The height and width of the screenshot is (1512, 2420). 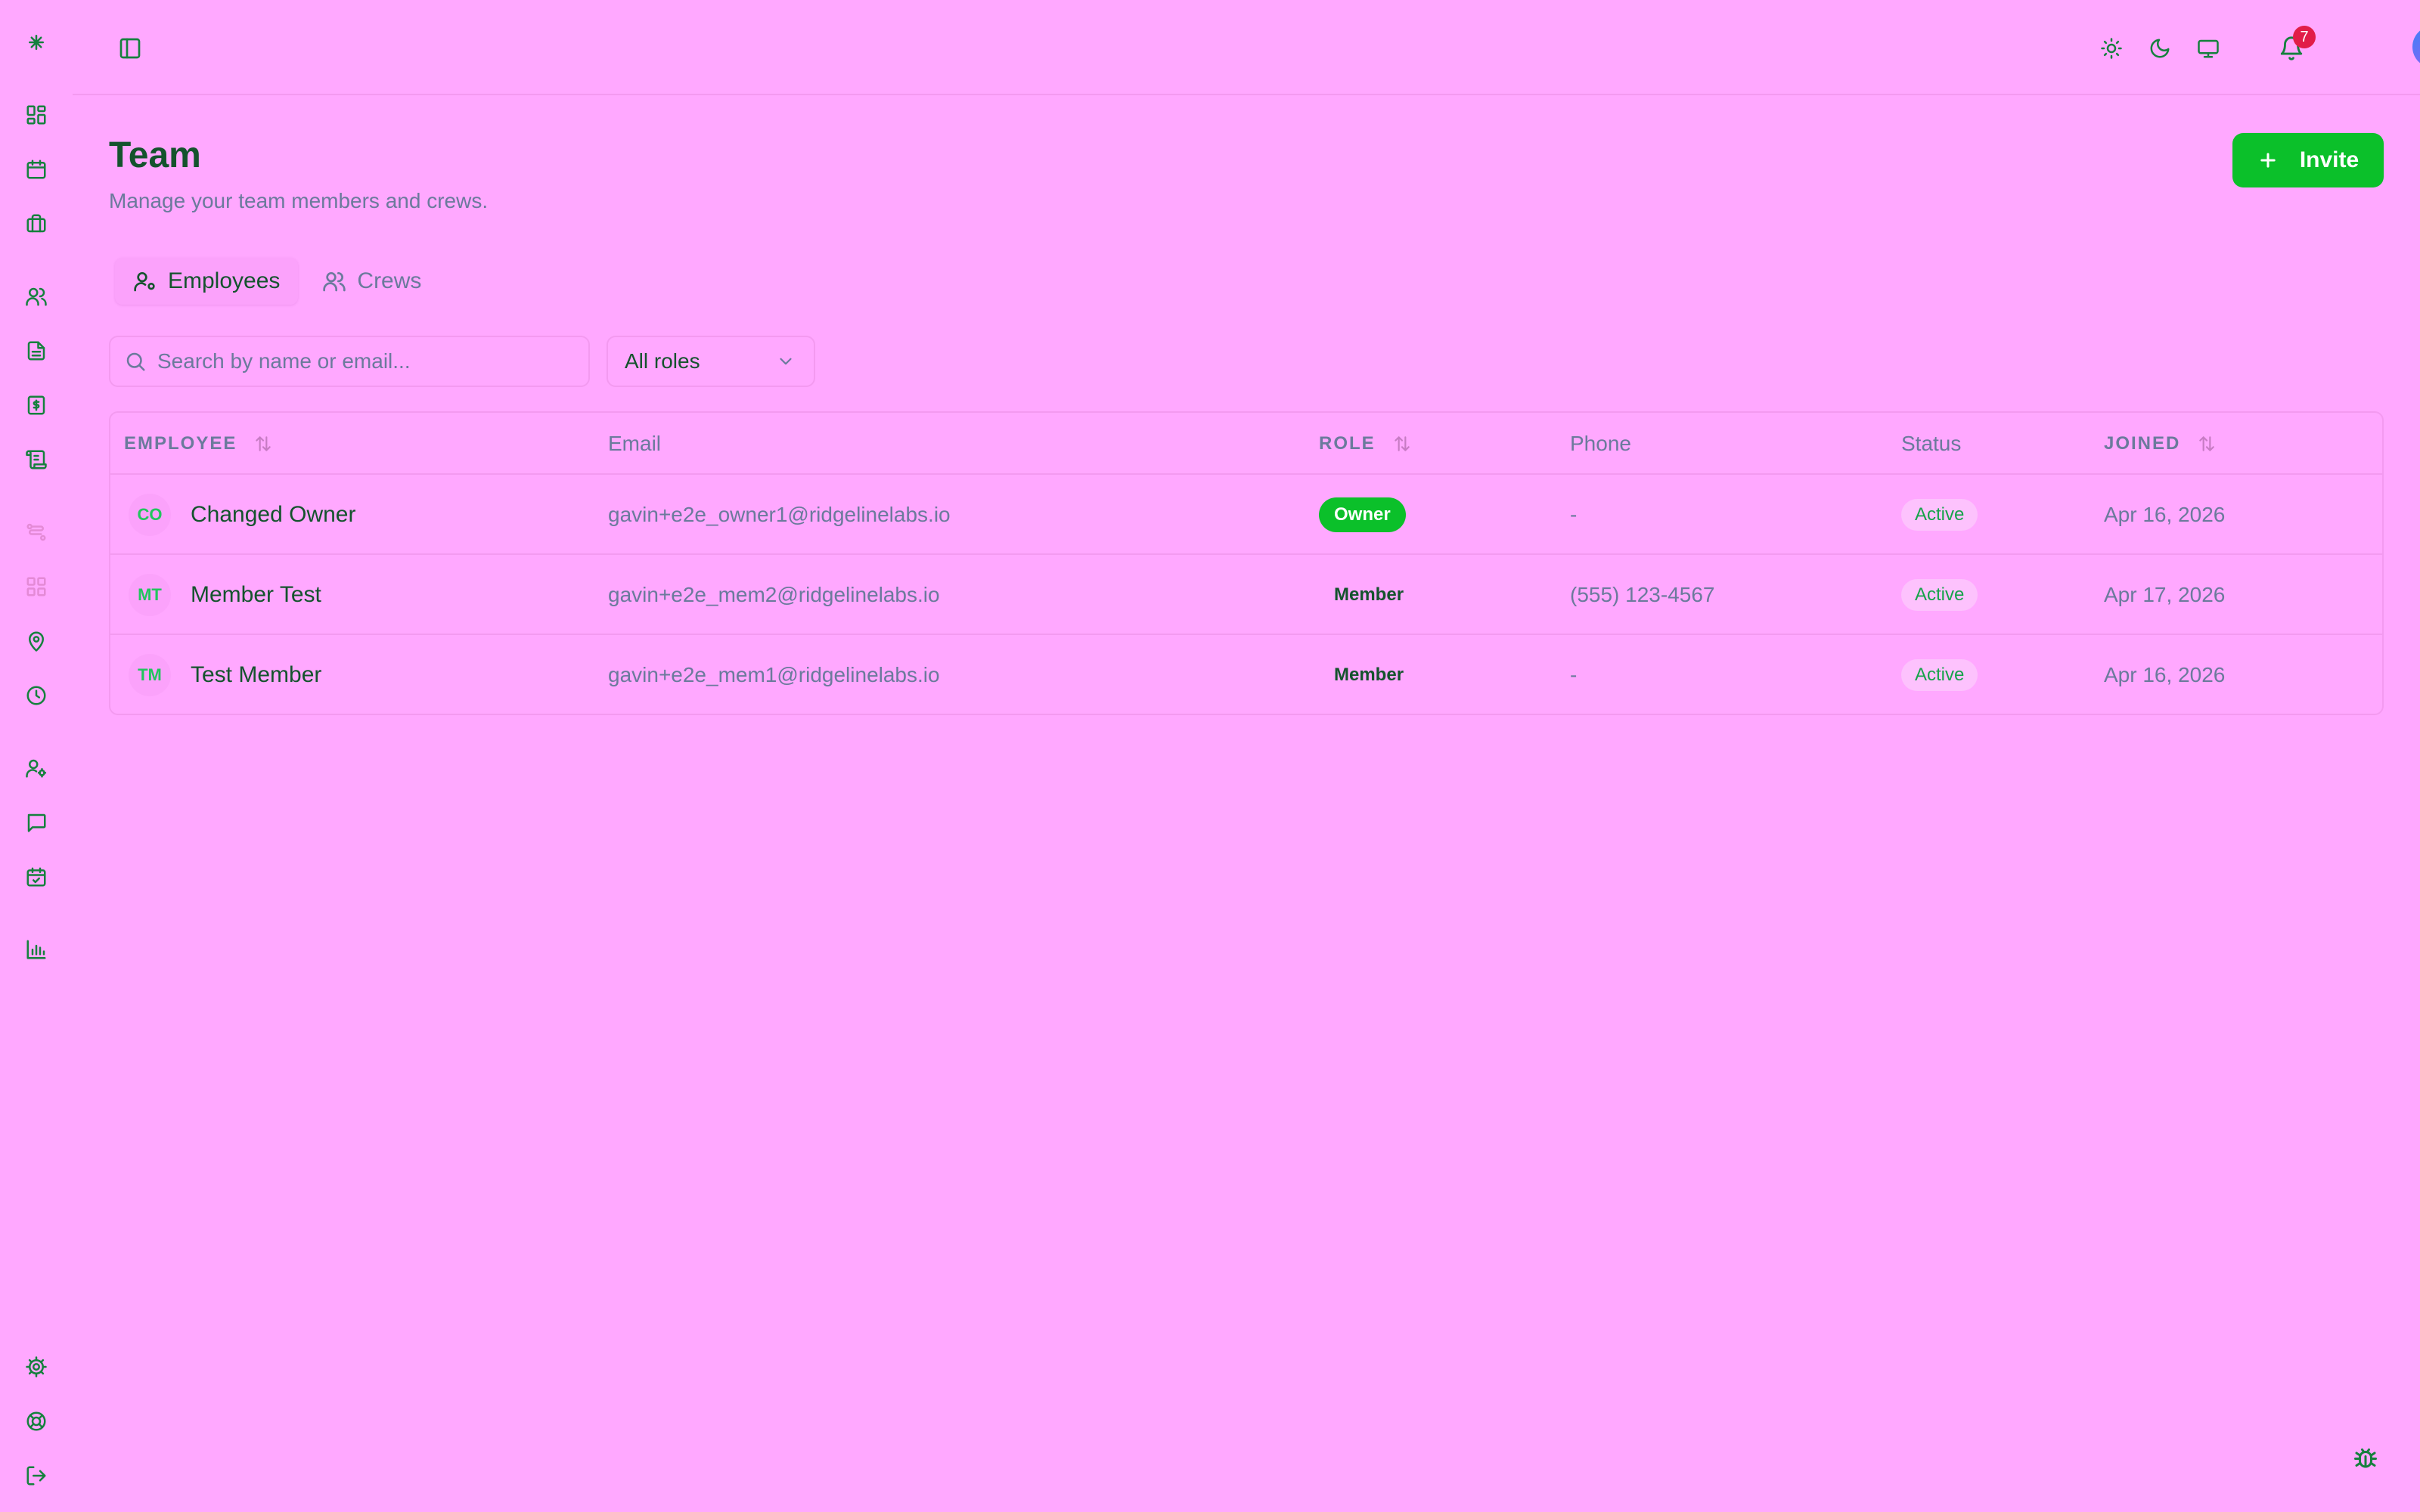 What do you see at coordinates (774, 674) in the screenshot?
I see `employee-email: gavin+e2e_mem1@ridgelinelabs.io` at bounding box center [774, 674].